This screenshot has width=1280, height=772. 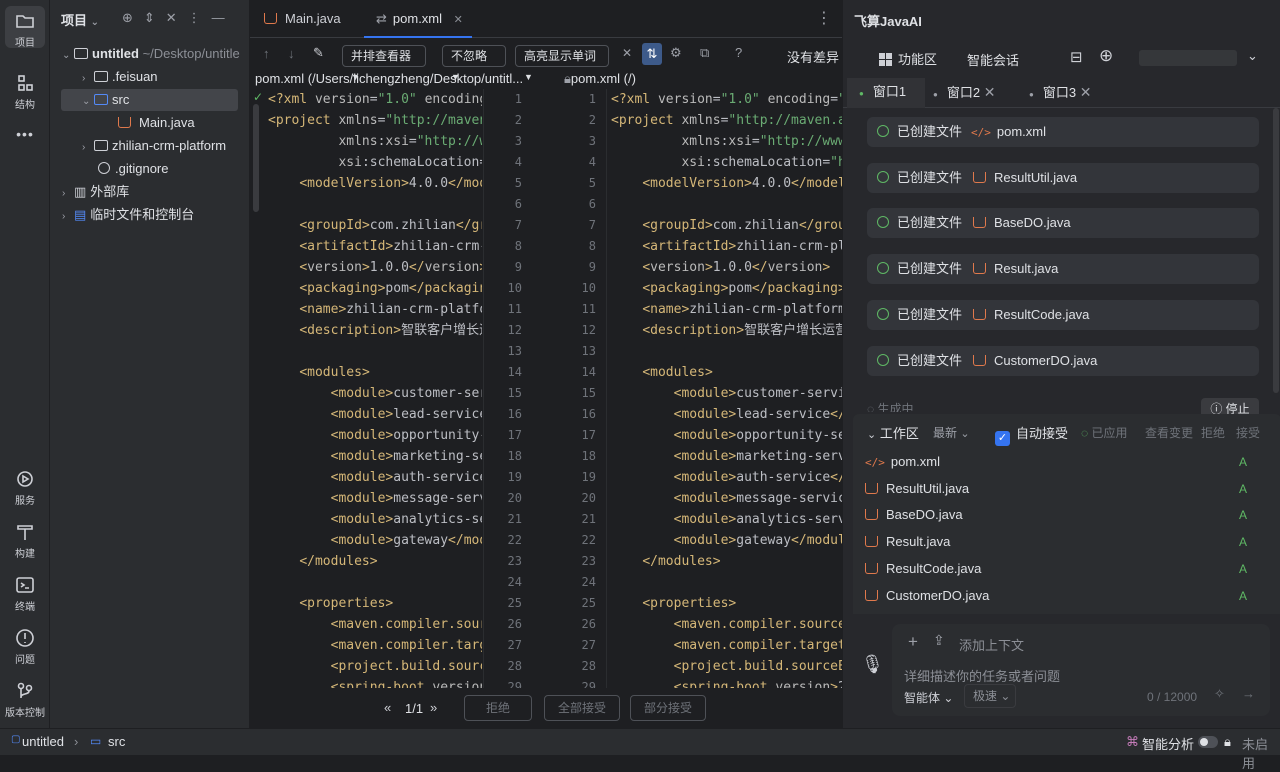 What do you see at coordinates (824, 19) in the screenshot?
I see `tabs-menu-button: ⋮` at bounding box center [824, 19].